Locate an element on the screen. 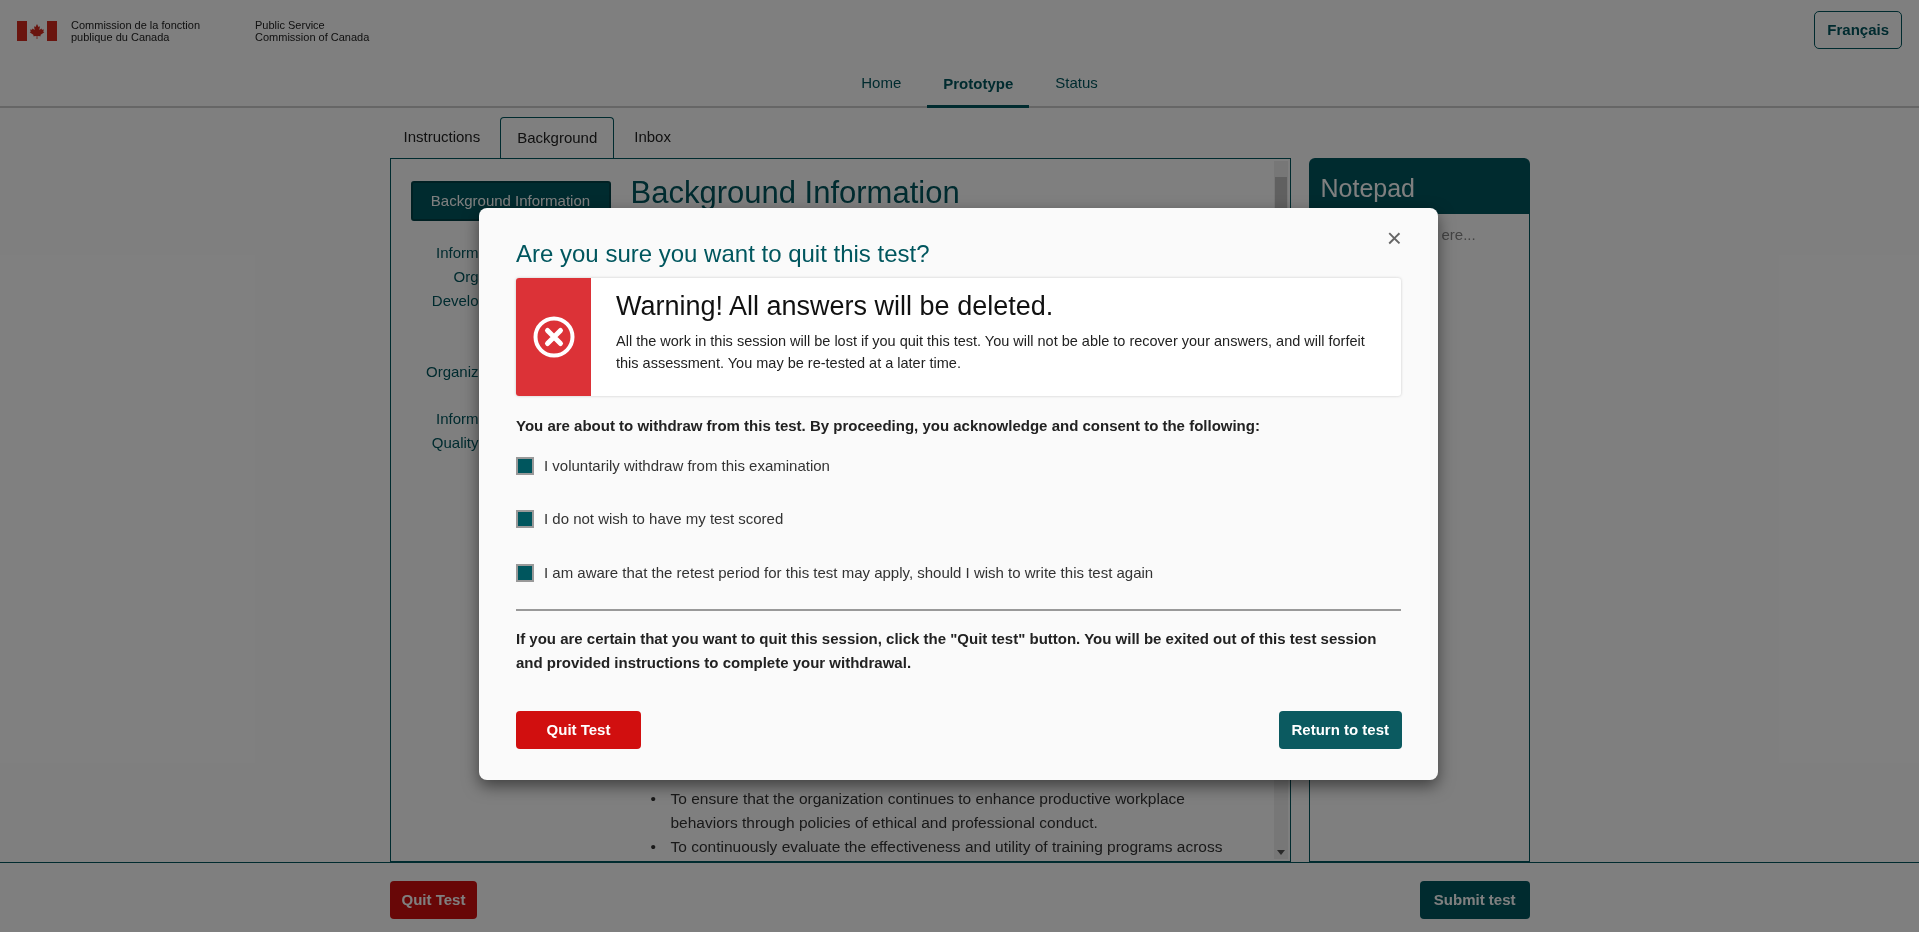  dialog-title: Are you sure you want to quit this test? is located at coordinates (723, 254).